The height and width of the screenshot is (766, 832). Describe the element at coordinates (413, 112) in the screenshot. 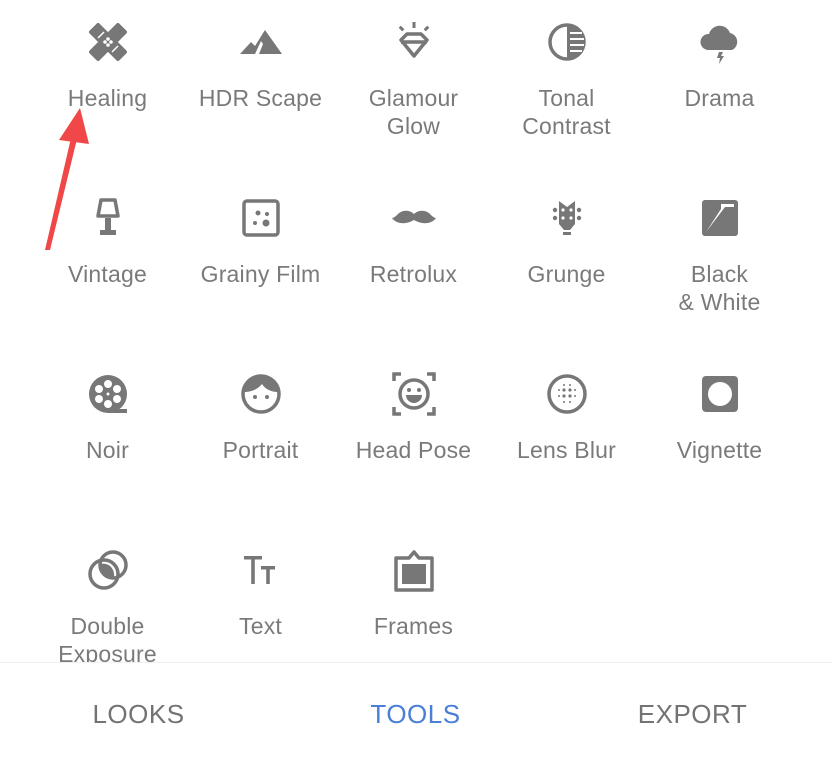

I see `tool-label: Glamour Glow` at that location.